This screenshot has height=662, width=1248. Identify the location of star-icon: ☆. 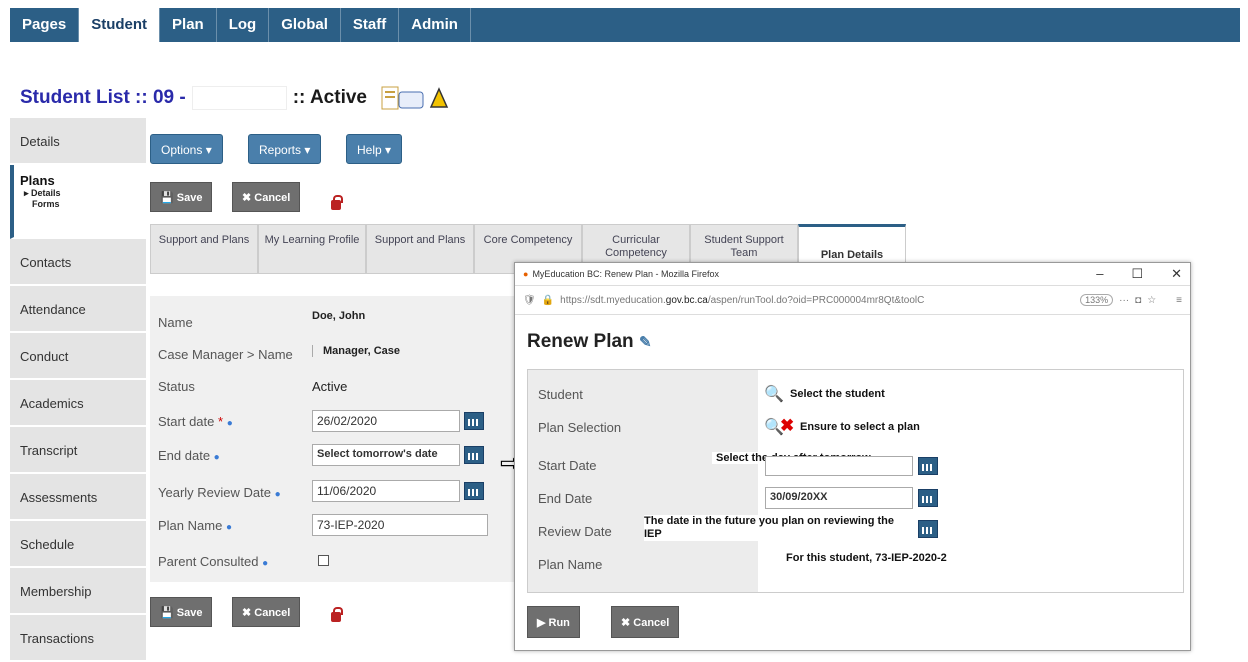
(1151, 300).